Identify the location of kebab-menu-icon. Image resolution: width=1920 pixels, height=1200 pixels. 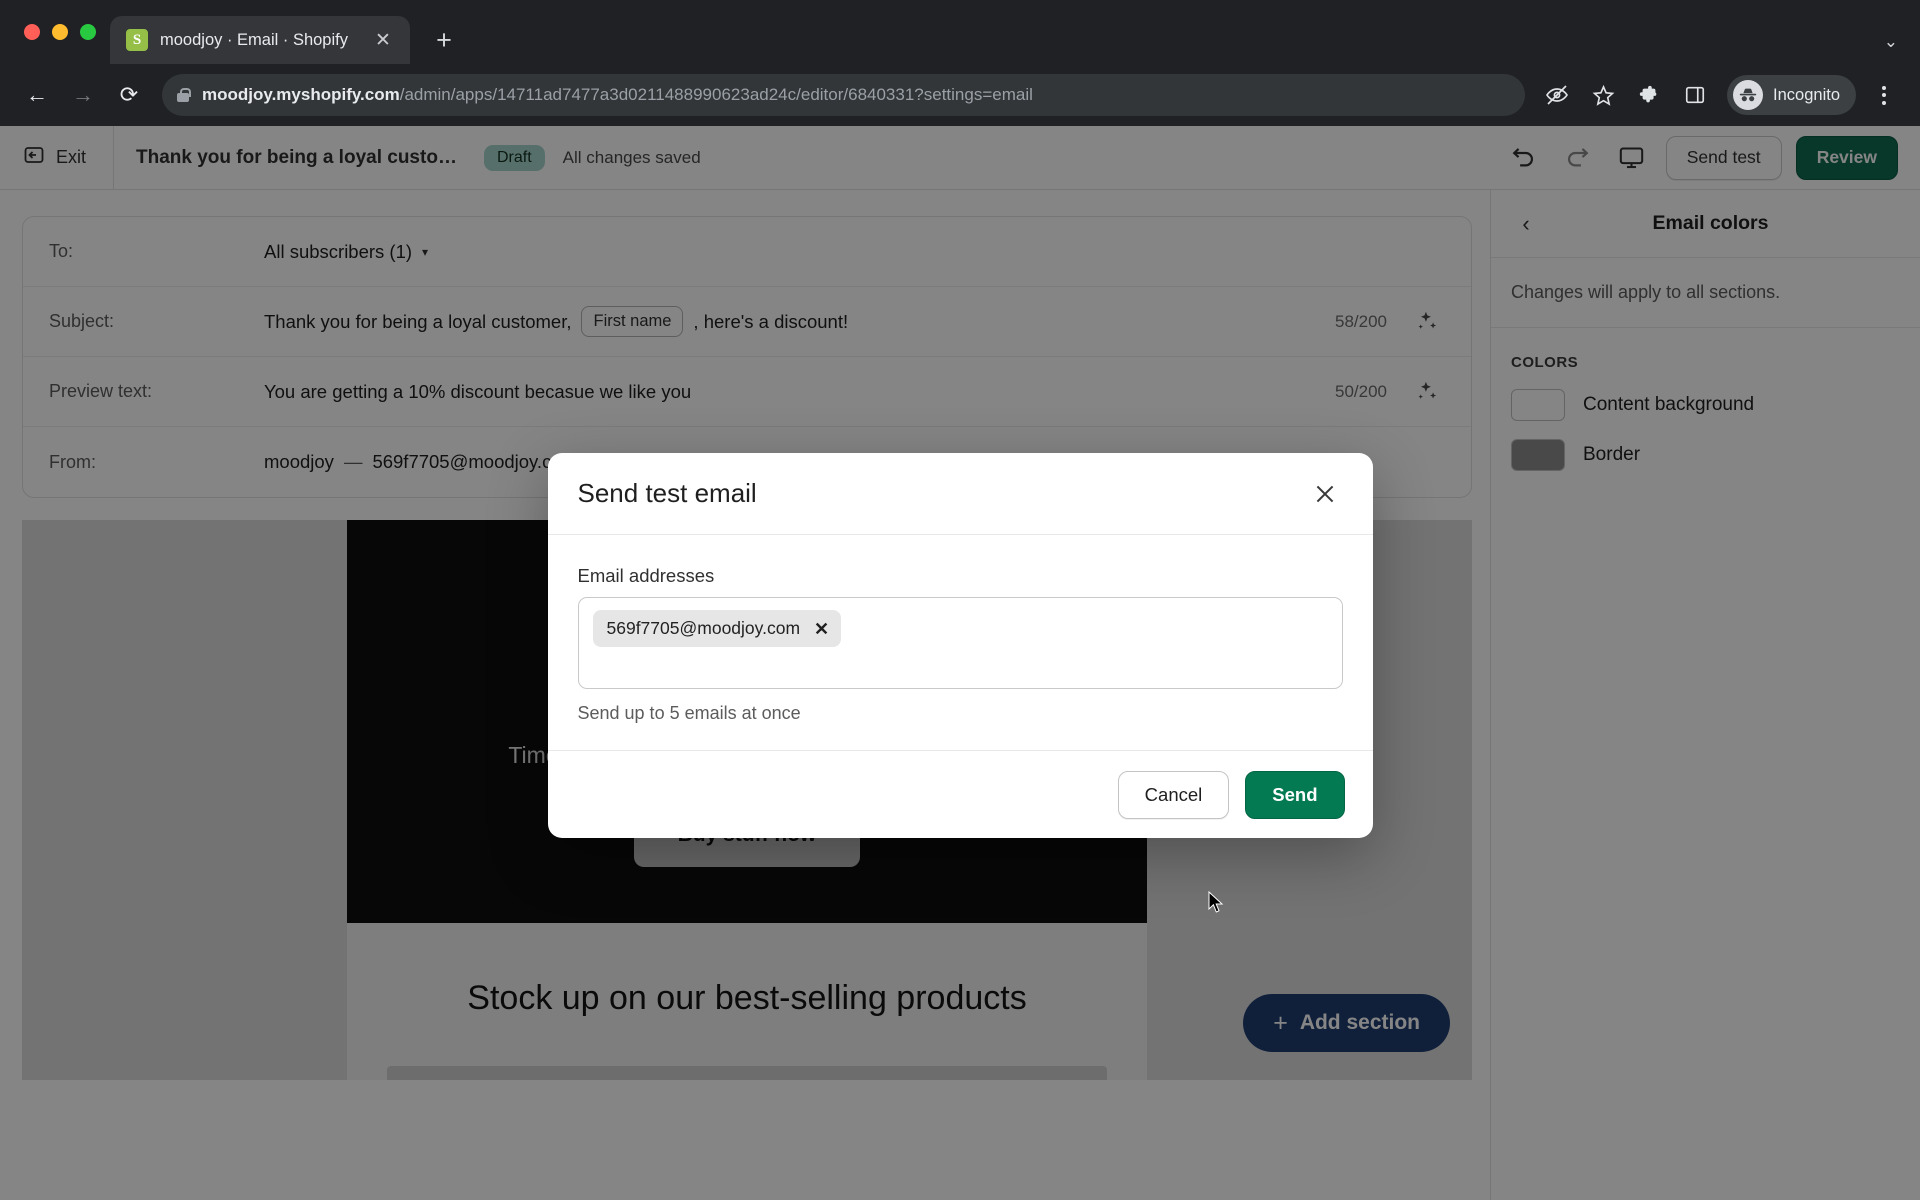
(1884, 95).